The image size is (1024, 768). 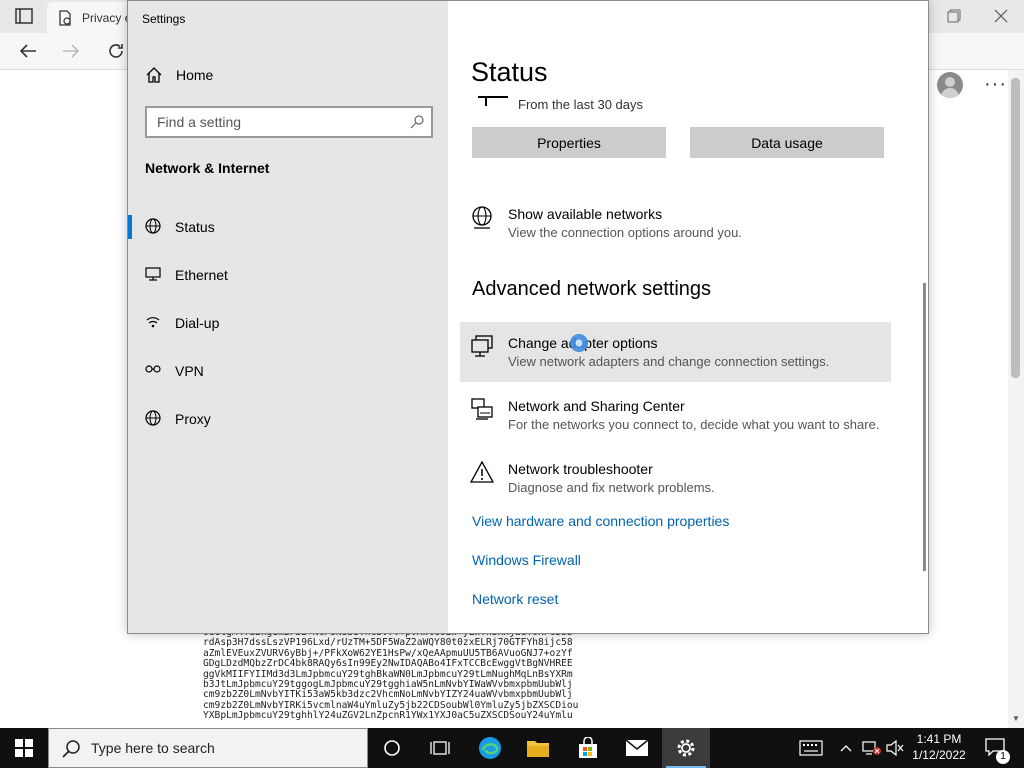 I want to click on advanced-settings-heading: Advanced network settings, so click(x=592, y=289).